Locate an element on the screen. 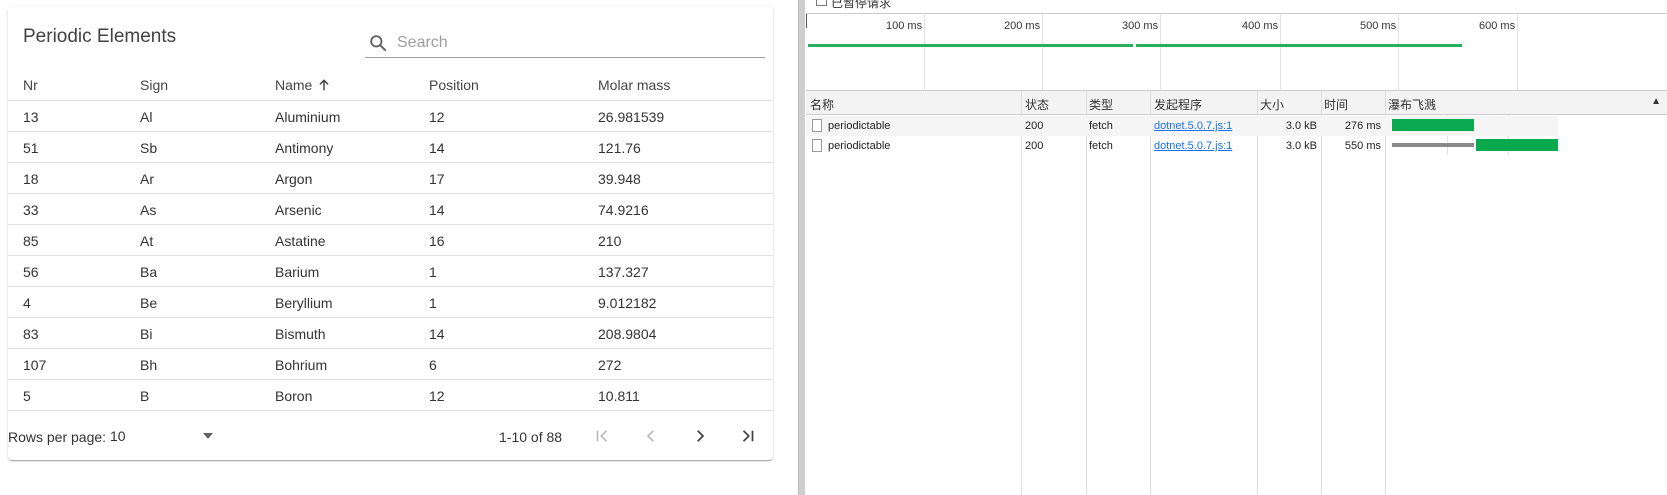 This screenshot has width=1667, height=495. panel-splitter is located at coordinates (801, 247).